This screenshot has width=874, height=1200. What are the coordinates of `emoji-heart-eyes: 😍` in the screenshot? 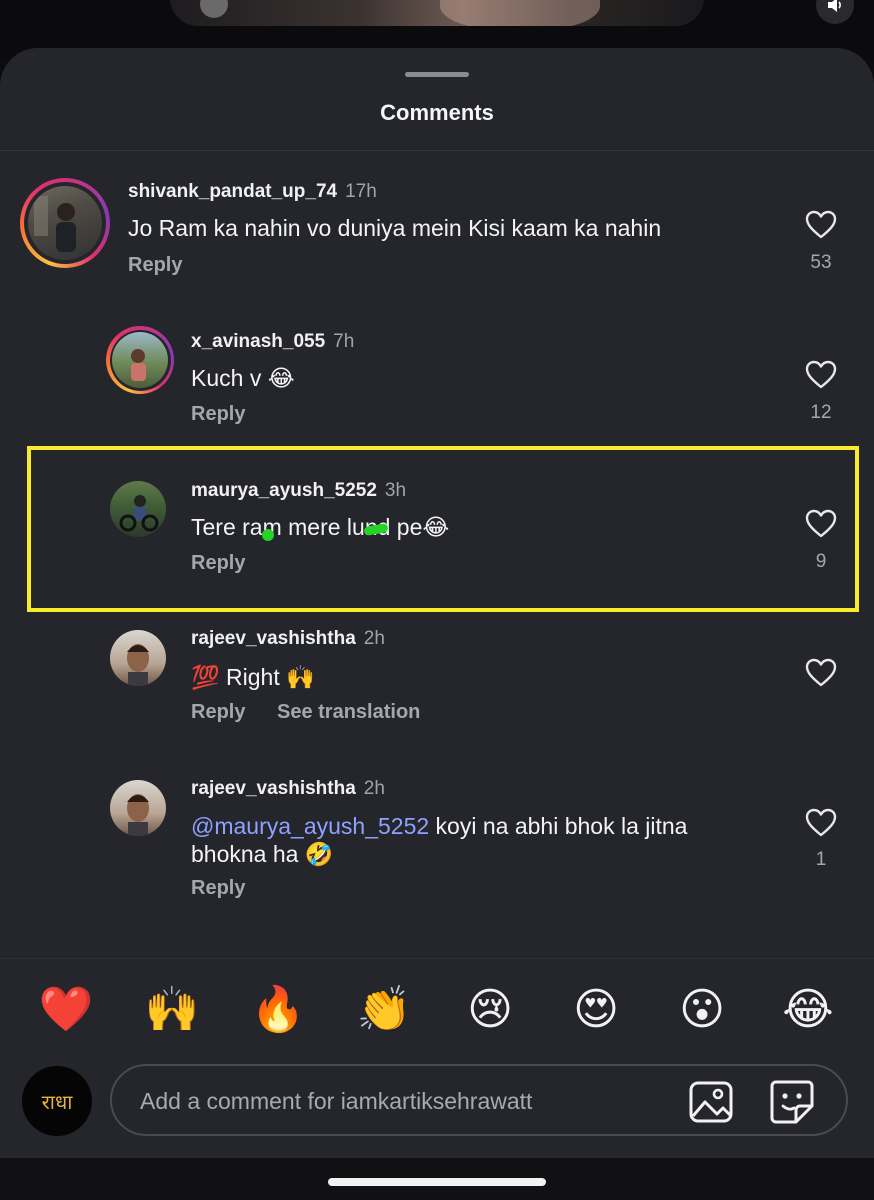 It's located at (596, 1010).